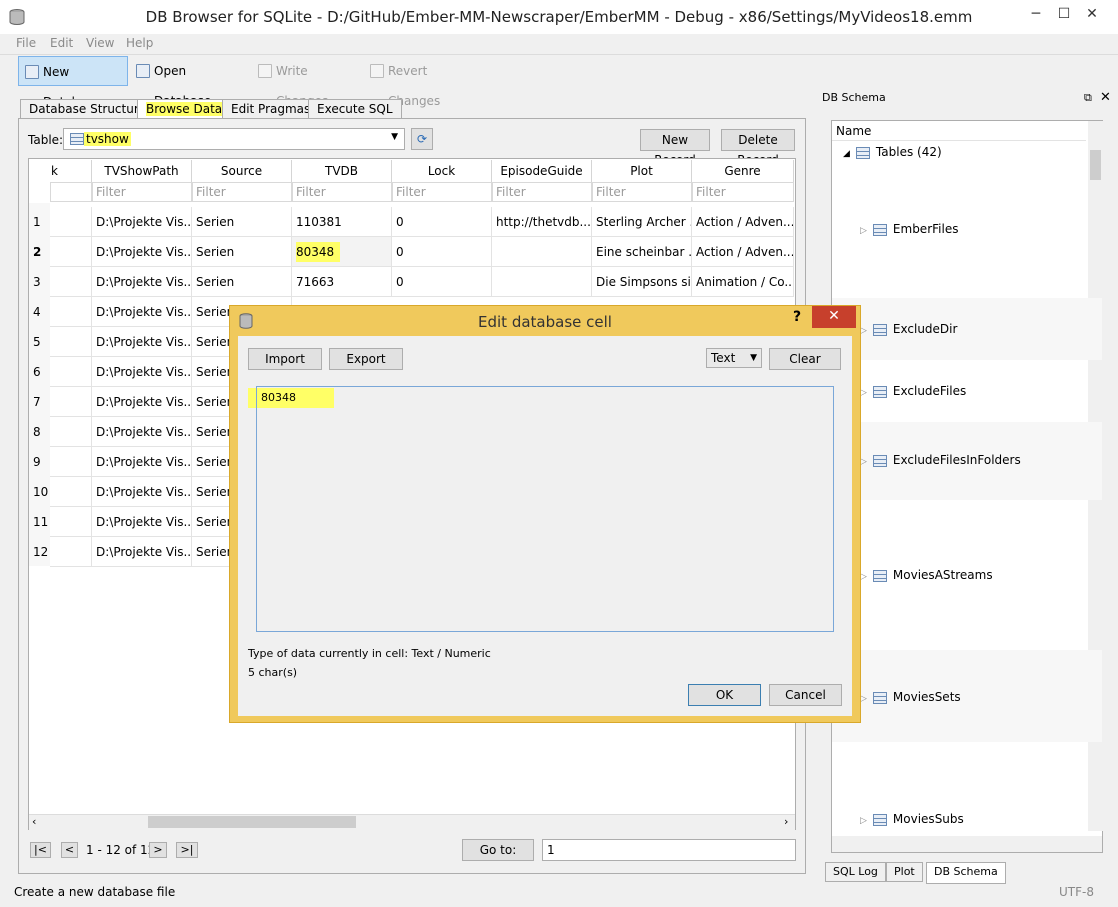 The height and width of the screenshot is (907, 1118). Describe the element at coordinates (285, 359) in the screenshot. I see `import-button: Import` at that location.